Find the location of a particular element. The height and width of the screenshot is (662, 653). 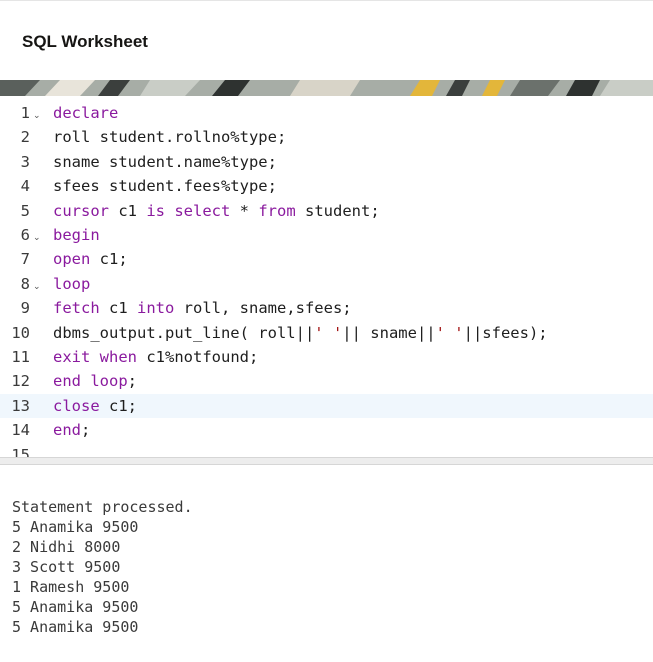

keyword-token: declare is located at coordinates (86, 113).